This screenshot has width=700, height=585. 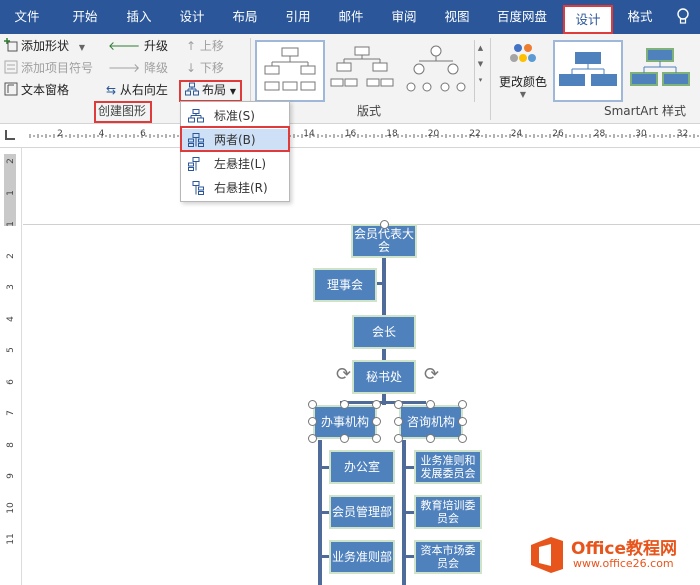 What do you see at coordinates (392, 134) in the screenshot?
I see `ruler-tick-label: 18` at bounding box center [392, 134].